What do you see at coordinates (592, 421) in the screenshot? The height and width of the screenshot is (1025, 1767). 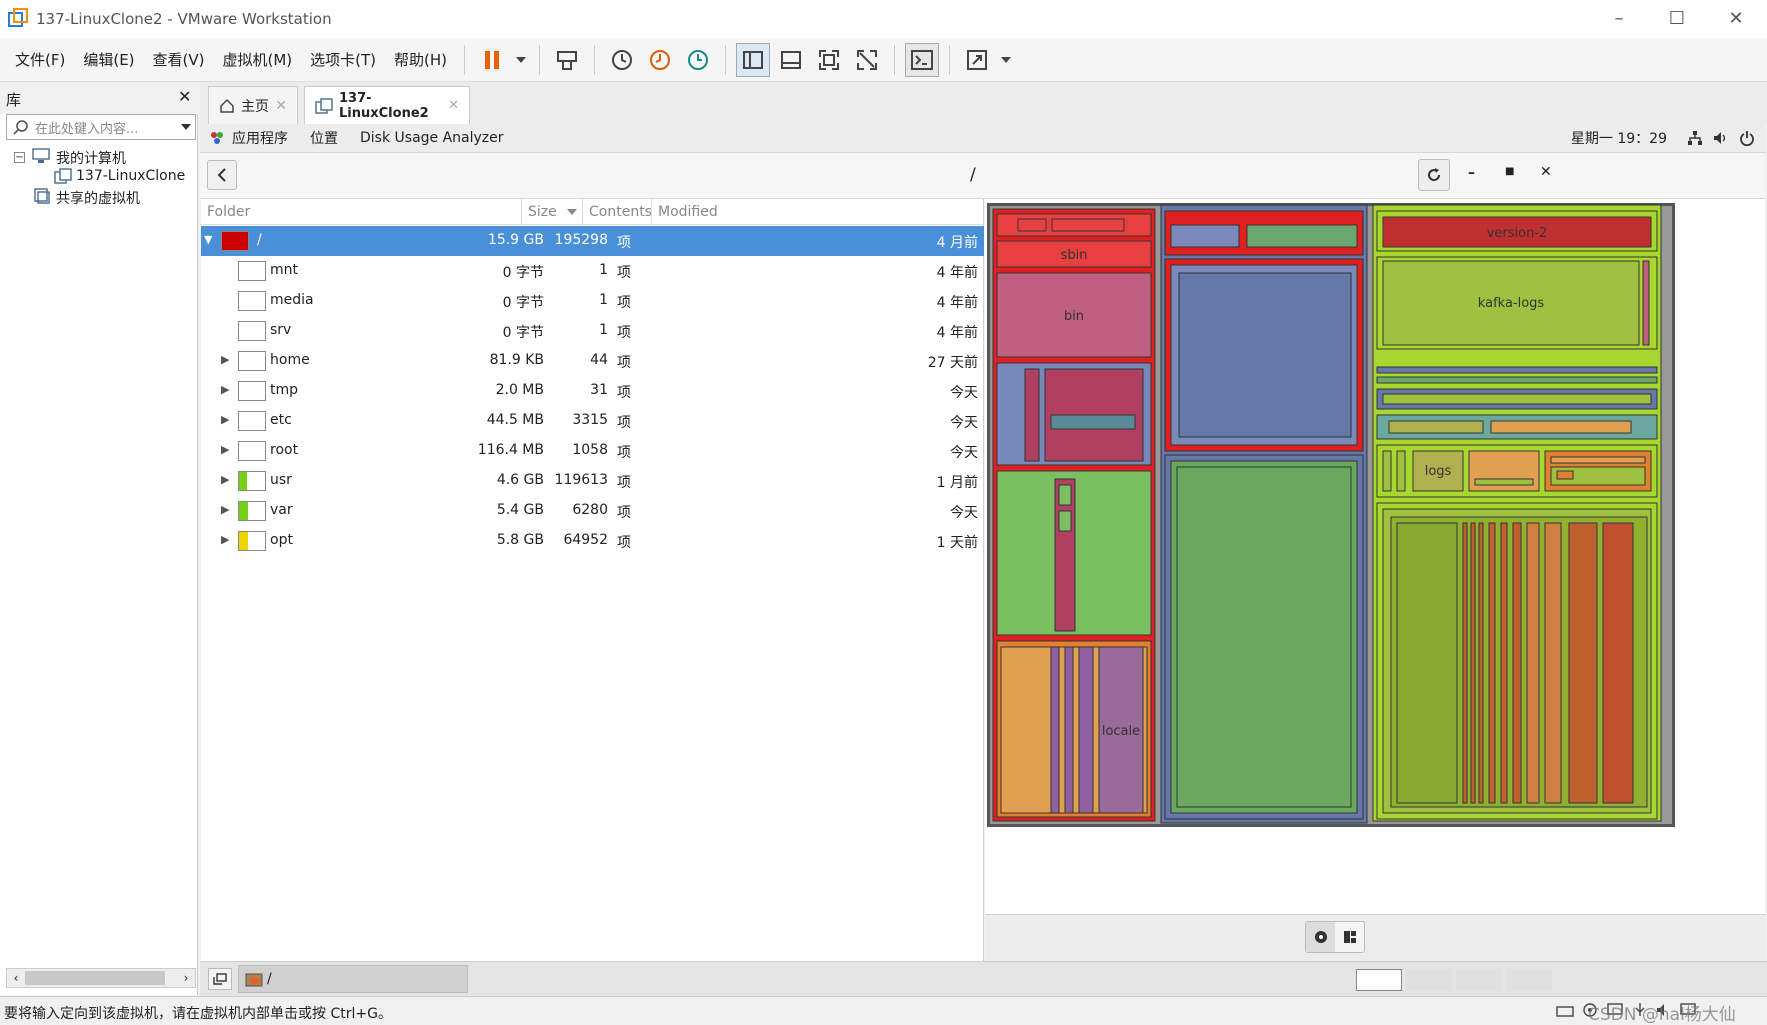 I see `folder-row: ▶ etc 44.5 MB 3315 项 今天` at bounding box center [592, 421].